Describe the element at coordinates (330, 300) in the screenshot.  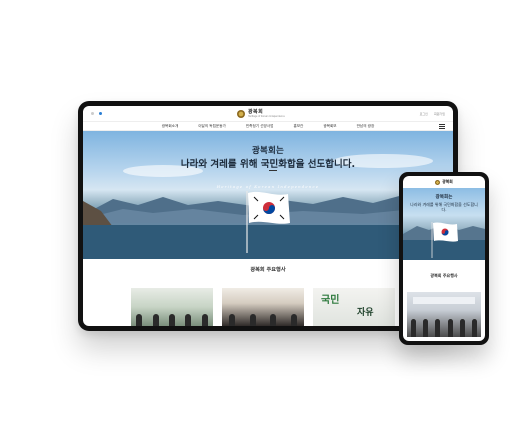
I see `calligraphy-text: 국민` at that location.